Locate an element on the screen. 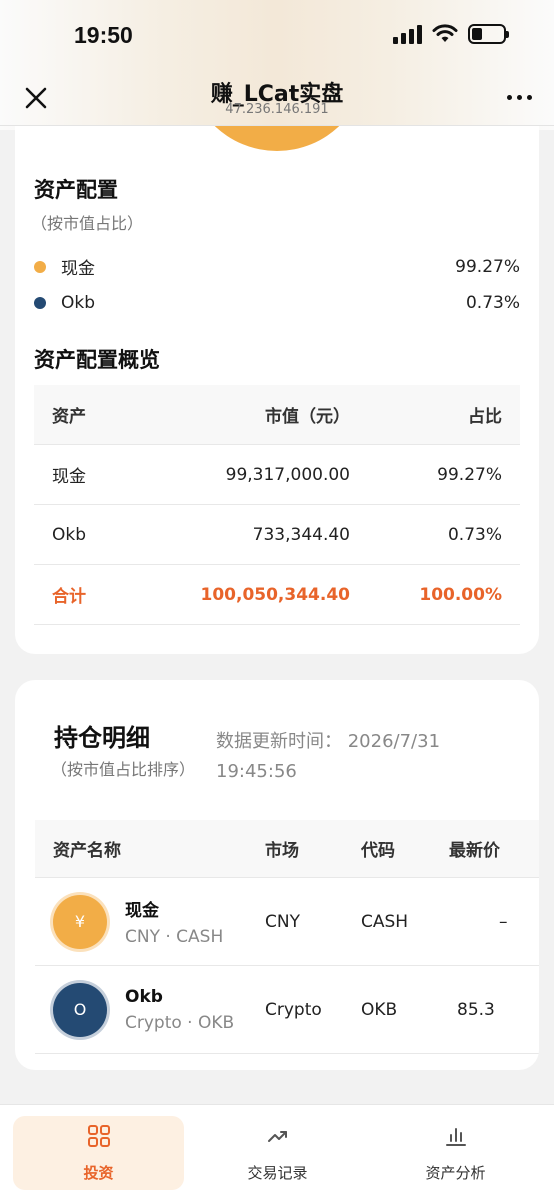 This screenshot has height=1200, width=554. asset-text: Okb Crypto · OKB is located at coordinates (179, 1010).